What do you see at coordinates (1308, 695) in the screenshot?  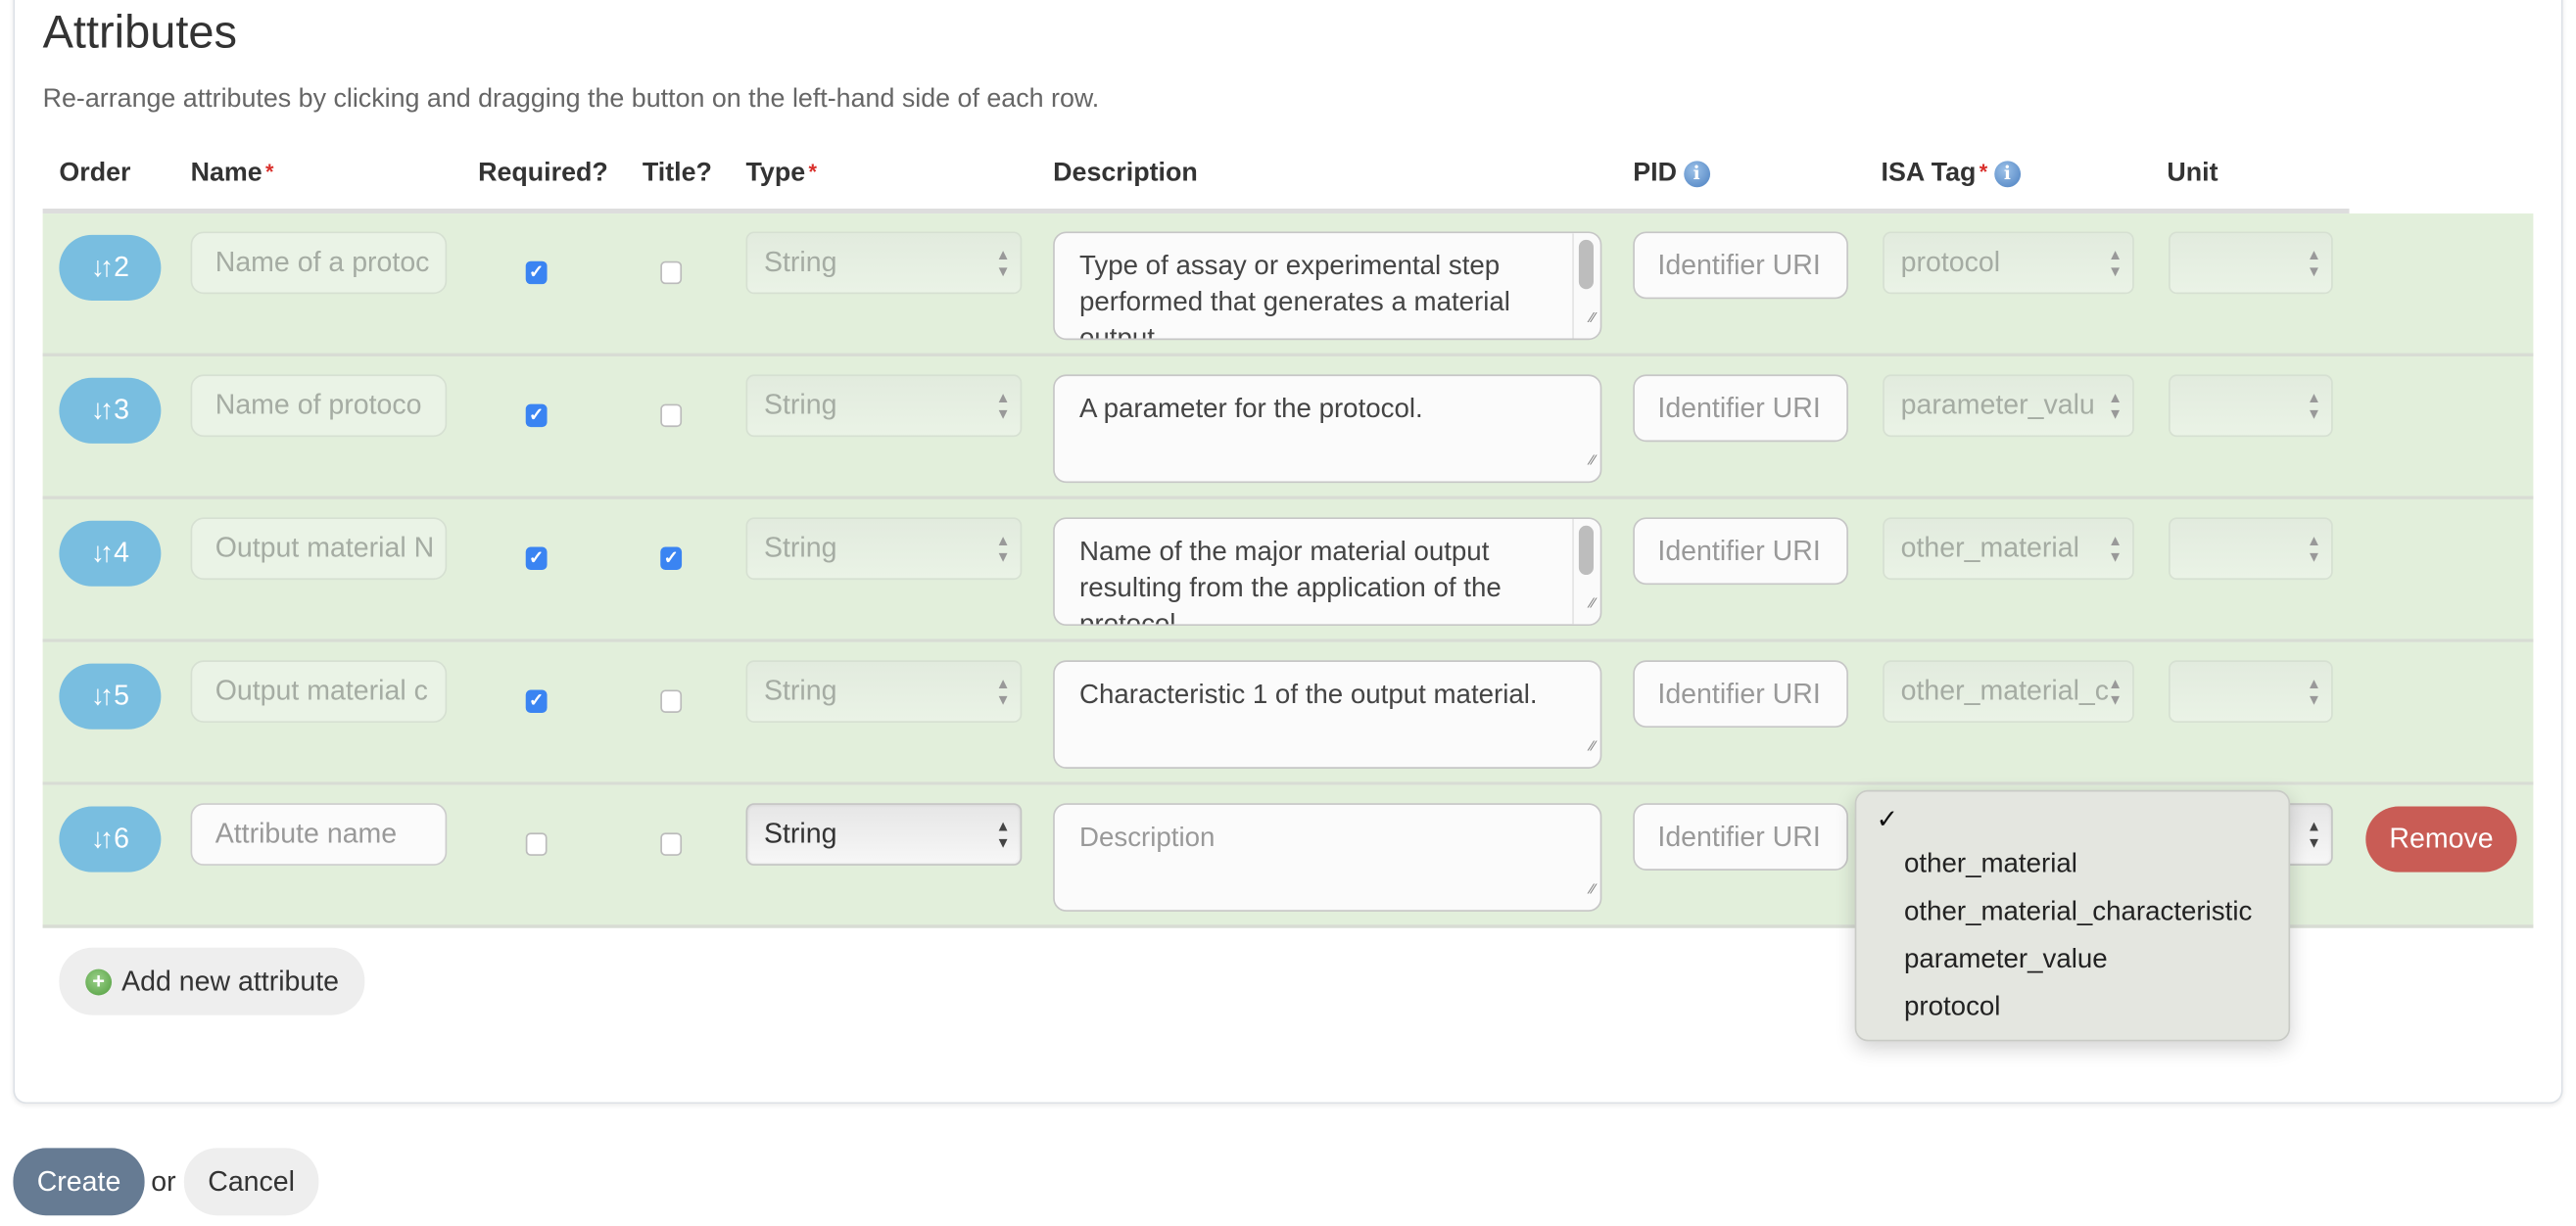 I see `description-text: Characteristic 1 of the output material.` at bounding box center [1308, 695].